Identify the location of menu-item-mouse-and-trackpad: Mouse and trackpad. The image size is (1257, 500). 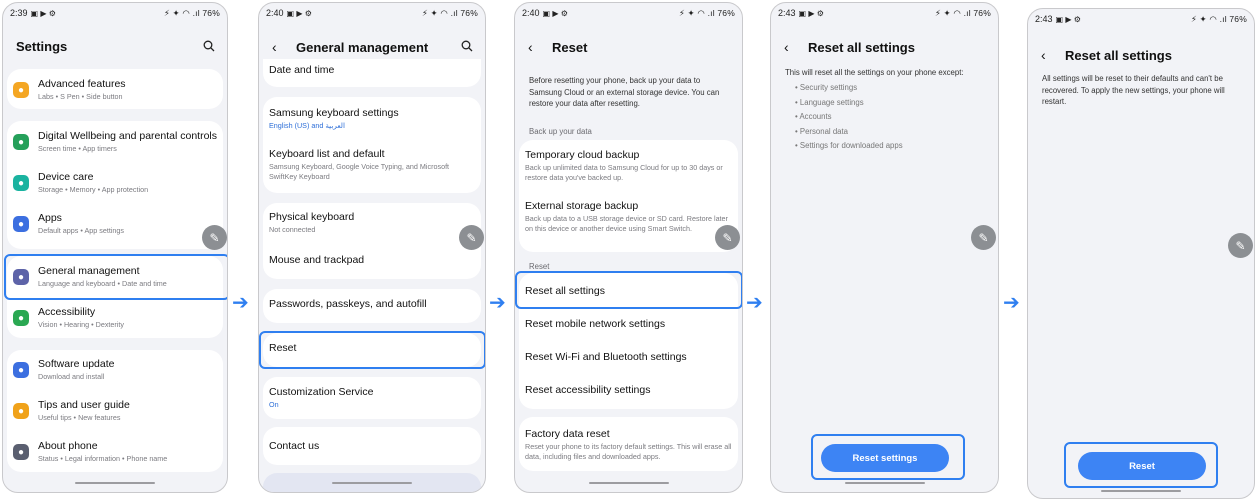
(372, 260).